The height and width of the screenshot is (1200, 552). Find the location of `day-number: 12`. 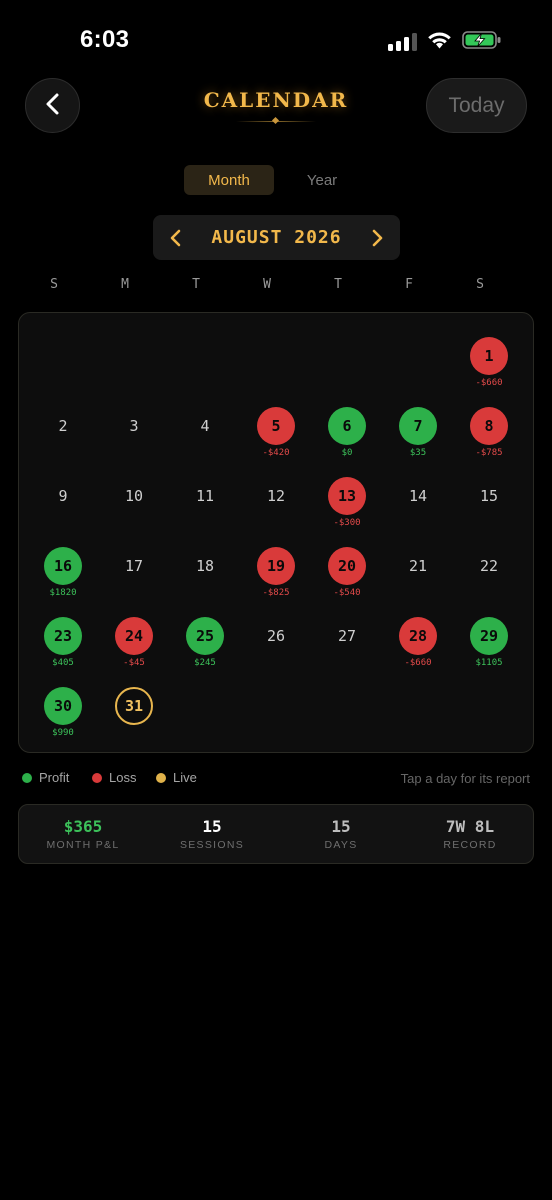

day-number: 12 is located at coordinates (276, 496).